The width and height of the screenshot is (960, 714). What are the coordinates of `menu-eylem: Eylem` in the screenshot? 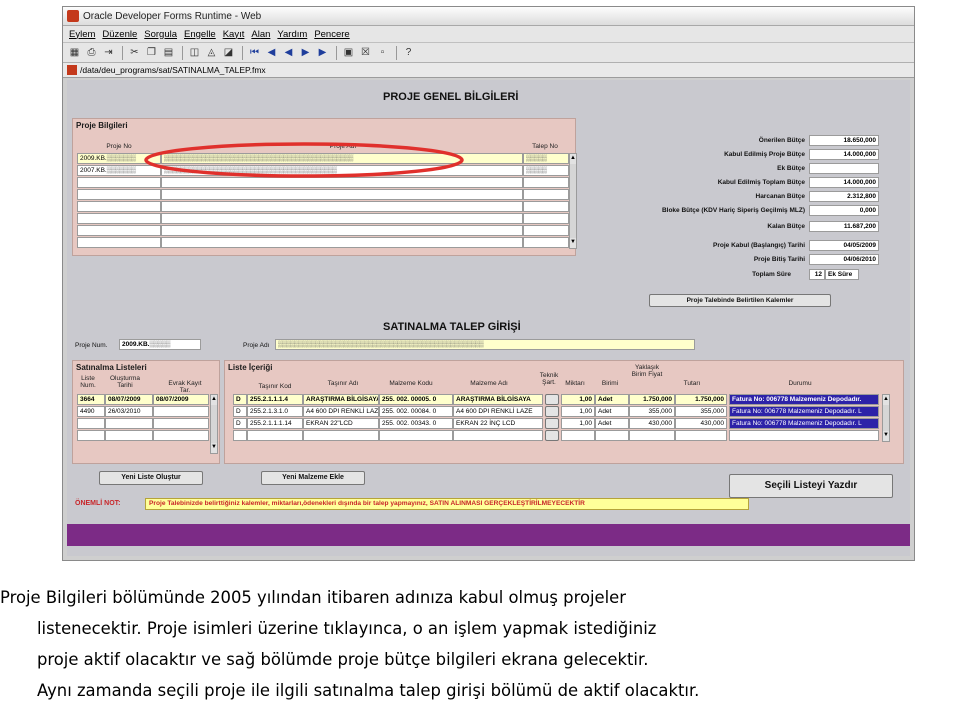 It's located at (82, 34).